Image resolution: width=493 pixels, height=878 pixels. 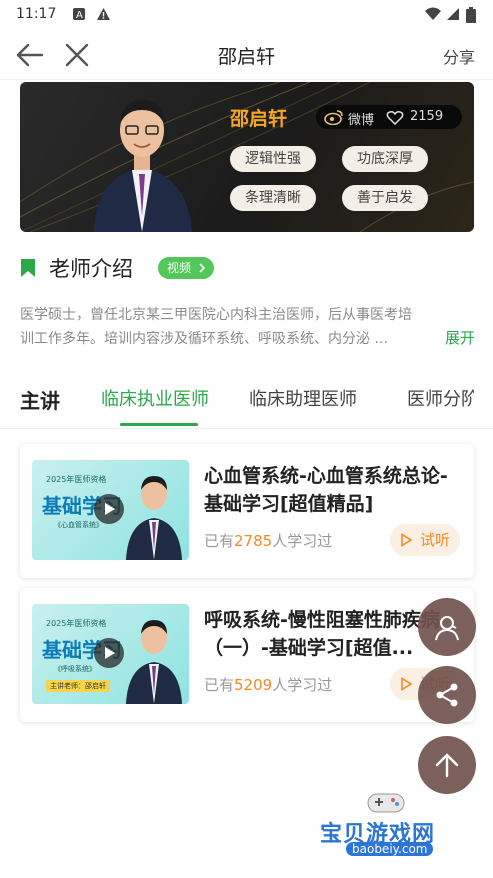 What do you see at coordinates (216, 315) in the screenshot?
I see `bio-line-1: 医学硕士，曾任北京某三甲医院心内科主治医师，后从事医考培` at bounding box center [216, 315].